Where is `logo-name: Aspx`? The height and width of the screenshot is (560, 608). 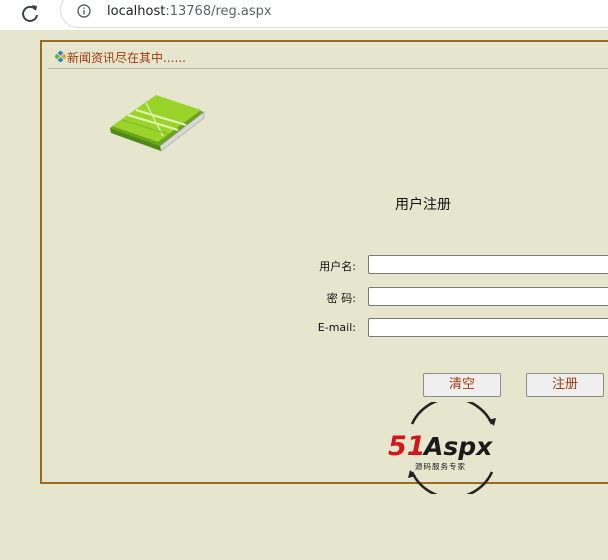
logo-name: Aspx is located at coordinates (457, 446).